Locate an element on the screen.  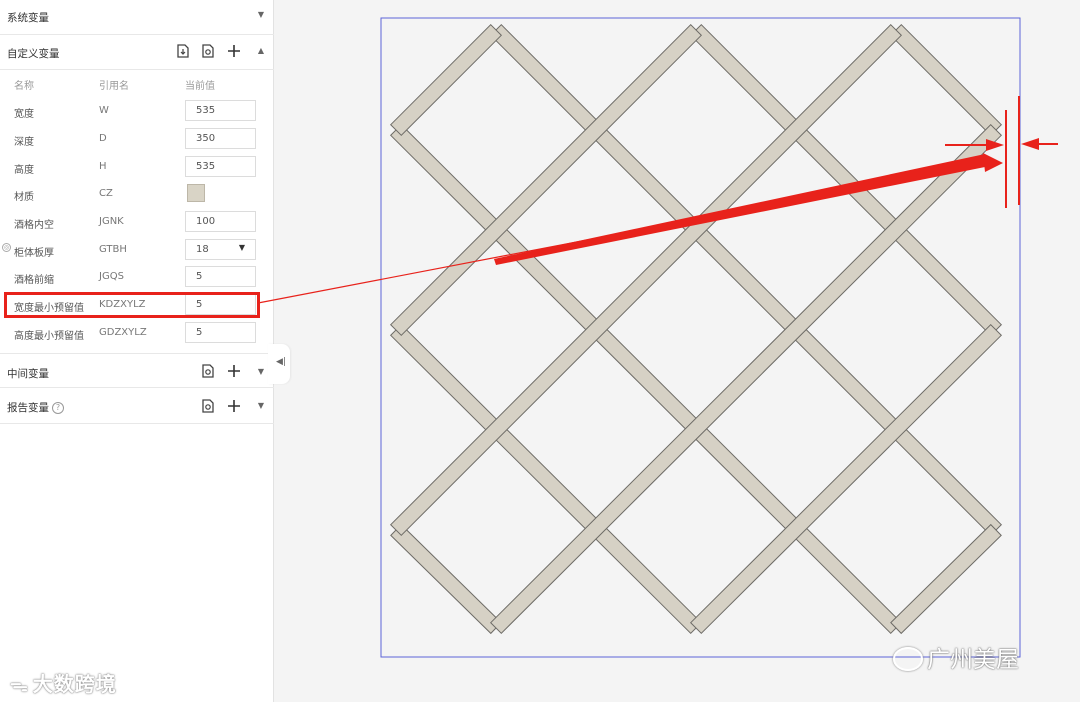
wechat-logo-icon is located at coordinates (908, 659).